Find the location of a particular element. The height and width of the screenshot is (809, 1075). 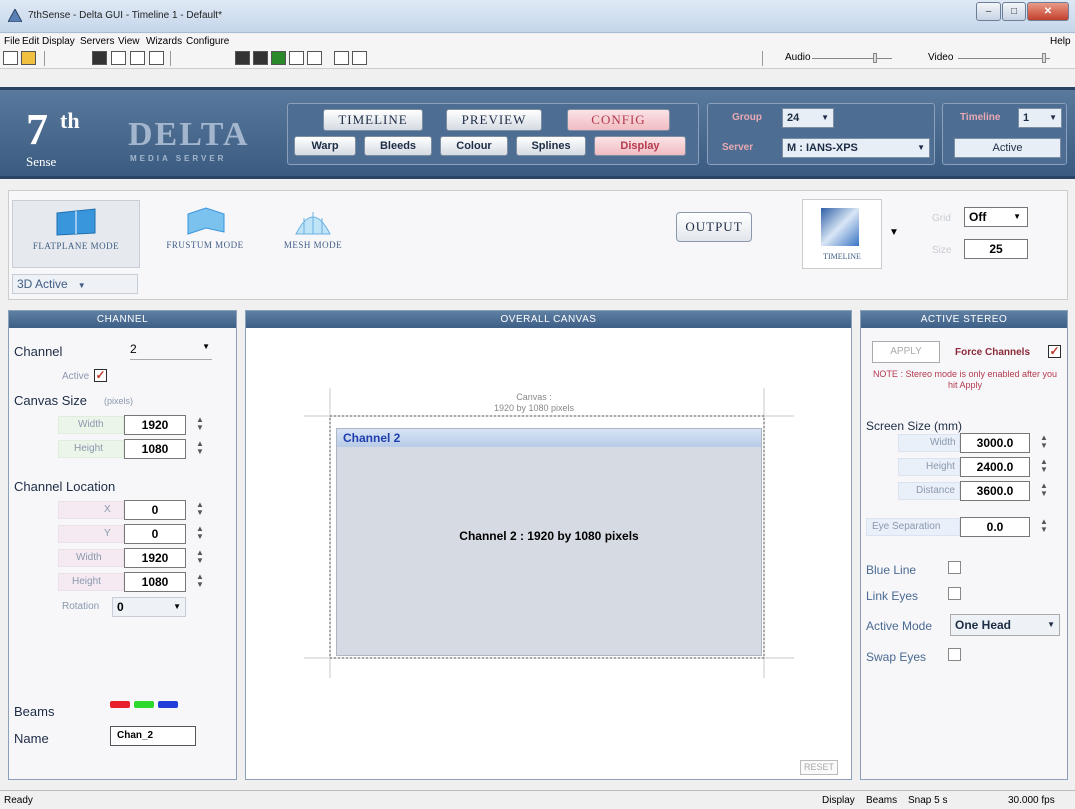

subtab-bleeds: Bleeds is located at coordinates (398, 146).